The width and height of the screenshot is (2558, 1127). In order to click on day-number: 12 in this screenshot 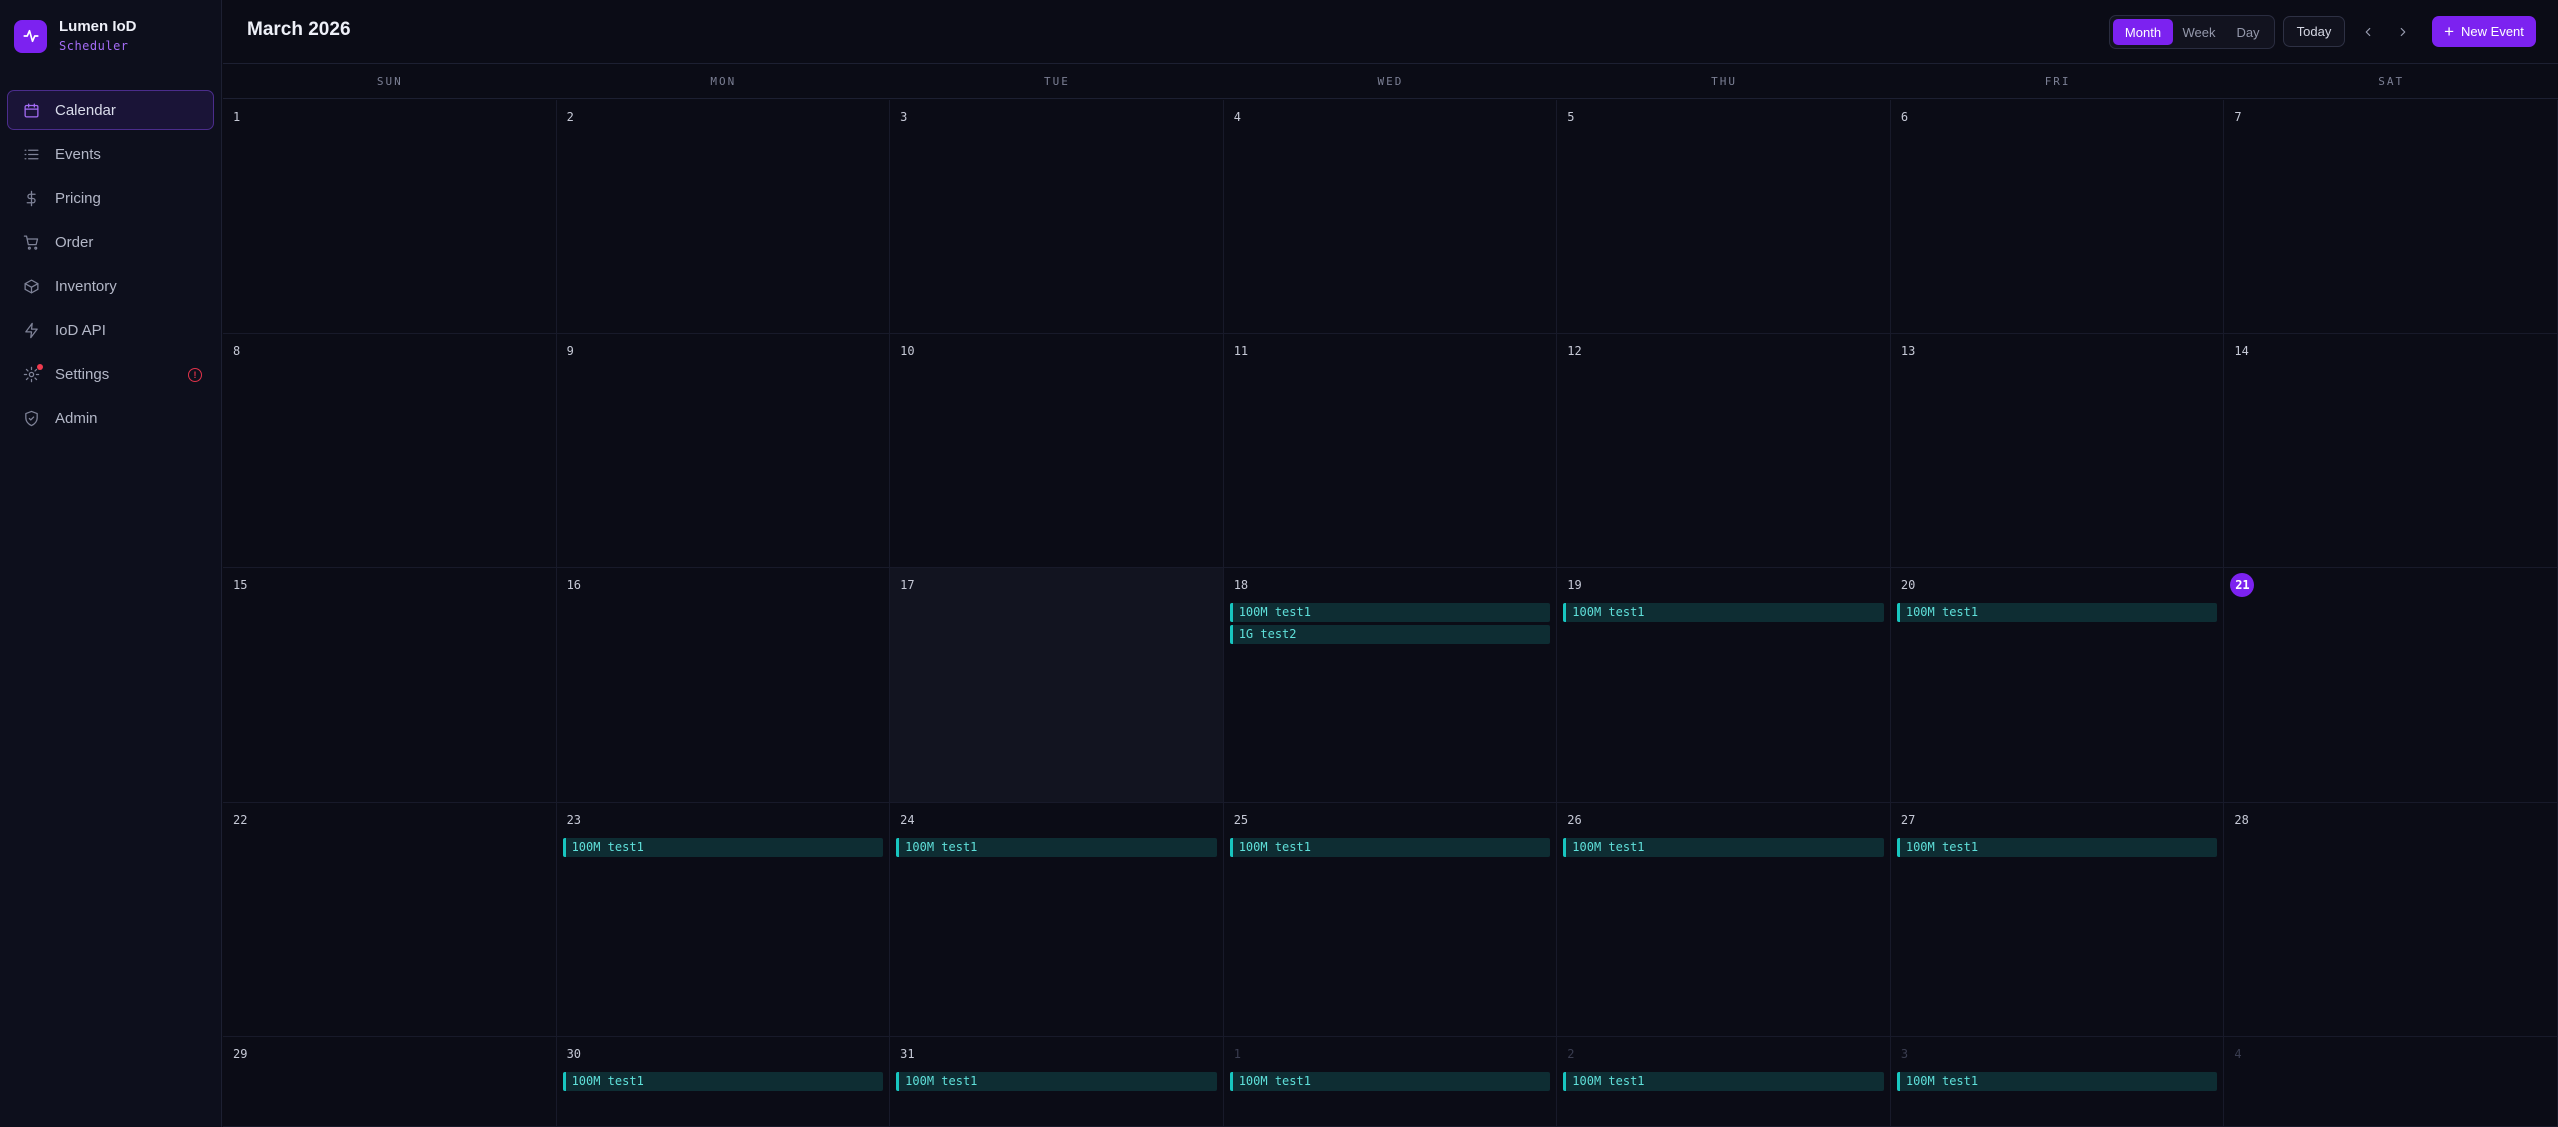, I will do `click(1574, 351)`.